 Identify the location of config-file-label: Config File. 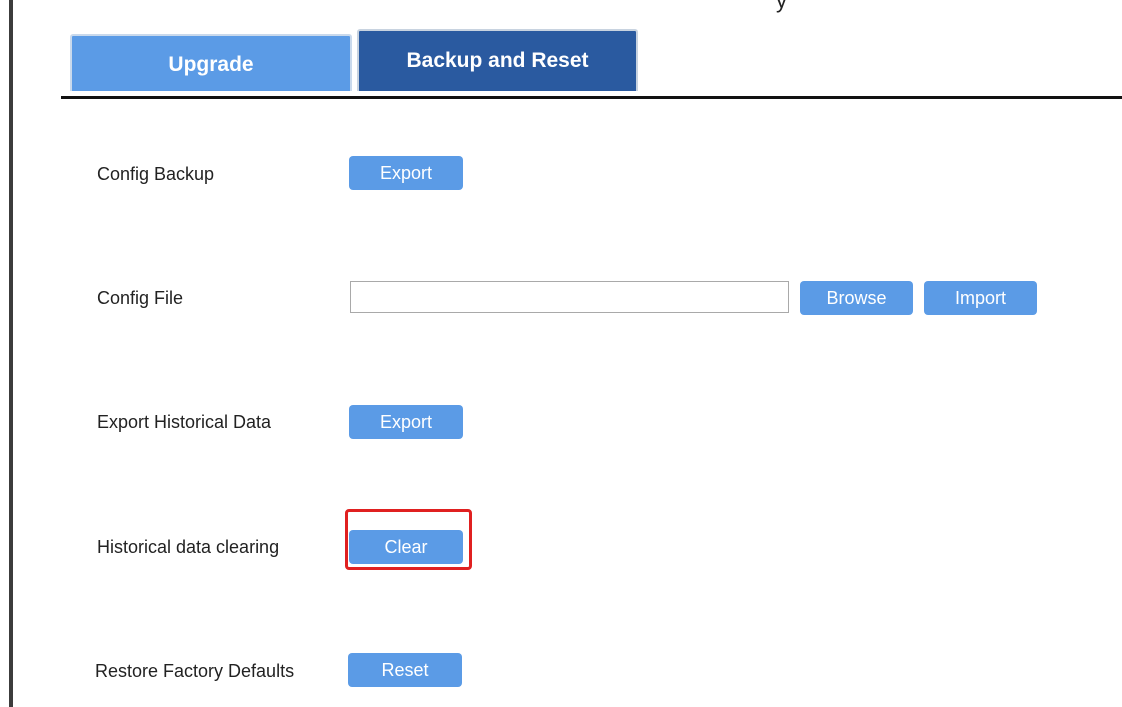
(140, 298).